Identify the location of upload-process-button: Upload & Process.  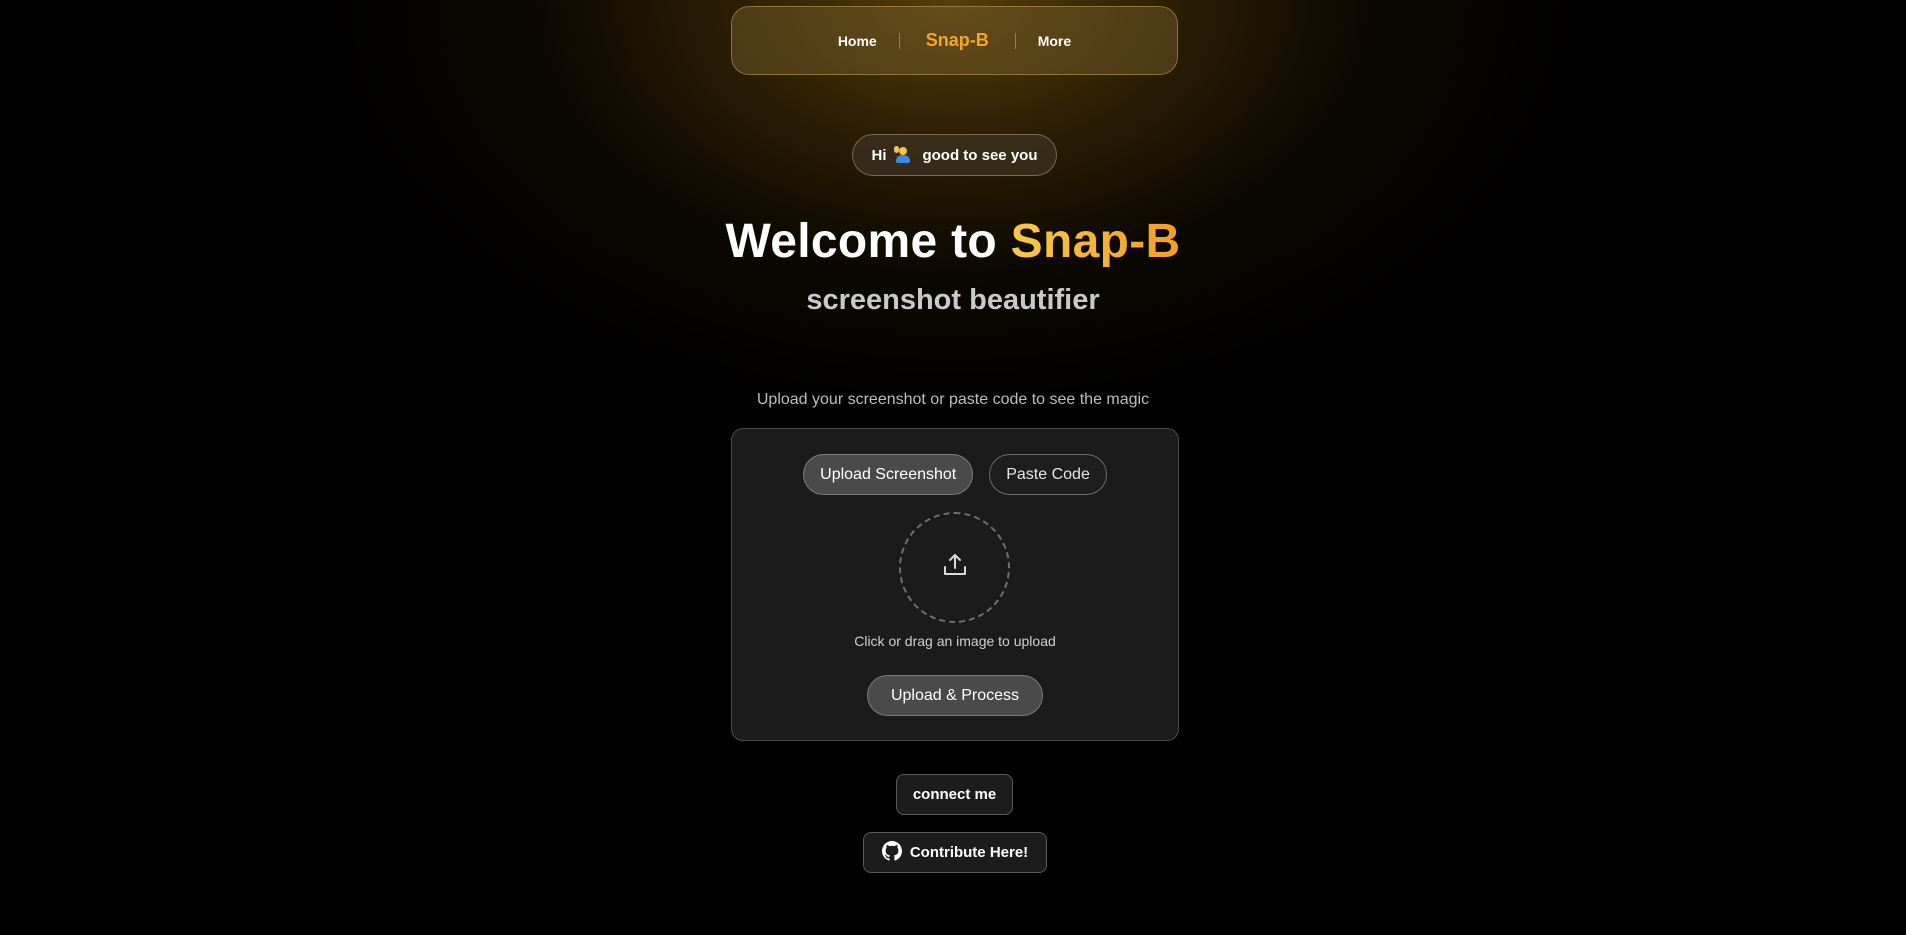
(955, 695).